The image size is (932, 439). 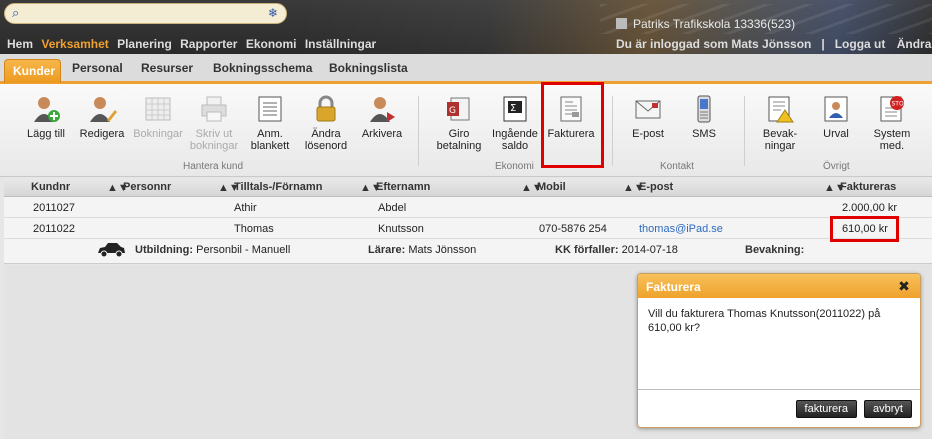 What do you see at coordinates (836, 109) in the screenshot?
I see `user-list-icon` at bounding box center [836, 109].